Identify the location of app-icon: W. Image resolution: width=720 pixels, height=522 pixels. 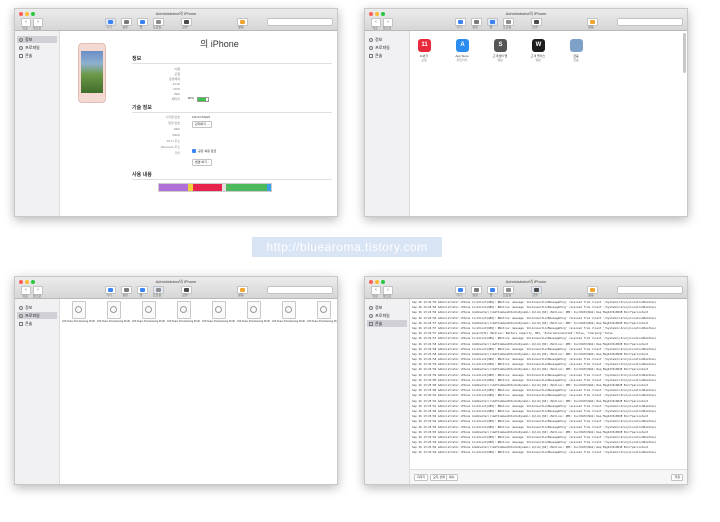
(538, 45).